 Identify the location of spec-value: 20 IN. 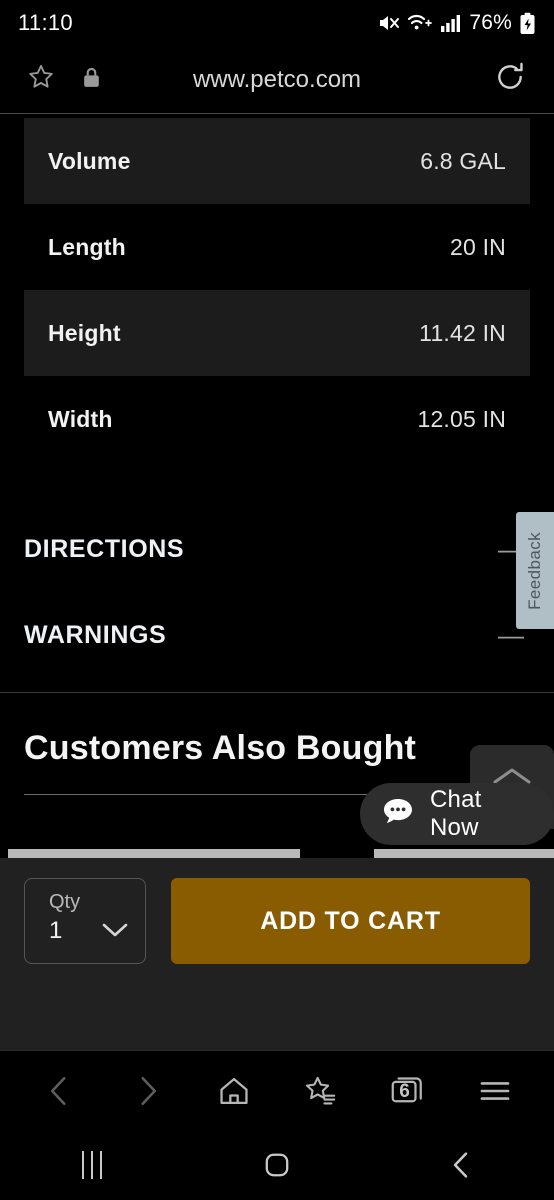
(478, 246).